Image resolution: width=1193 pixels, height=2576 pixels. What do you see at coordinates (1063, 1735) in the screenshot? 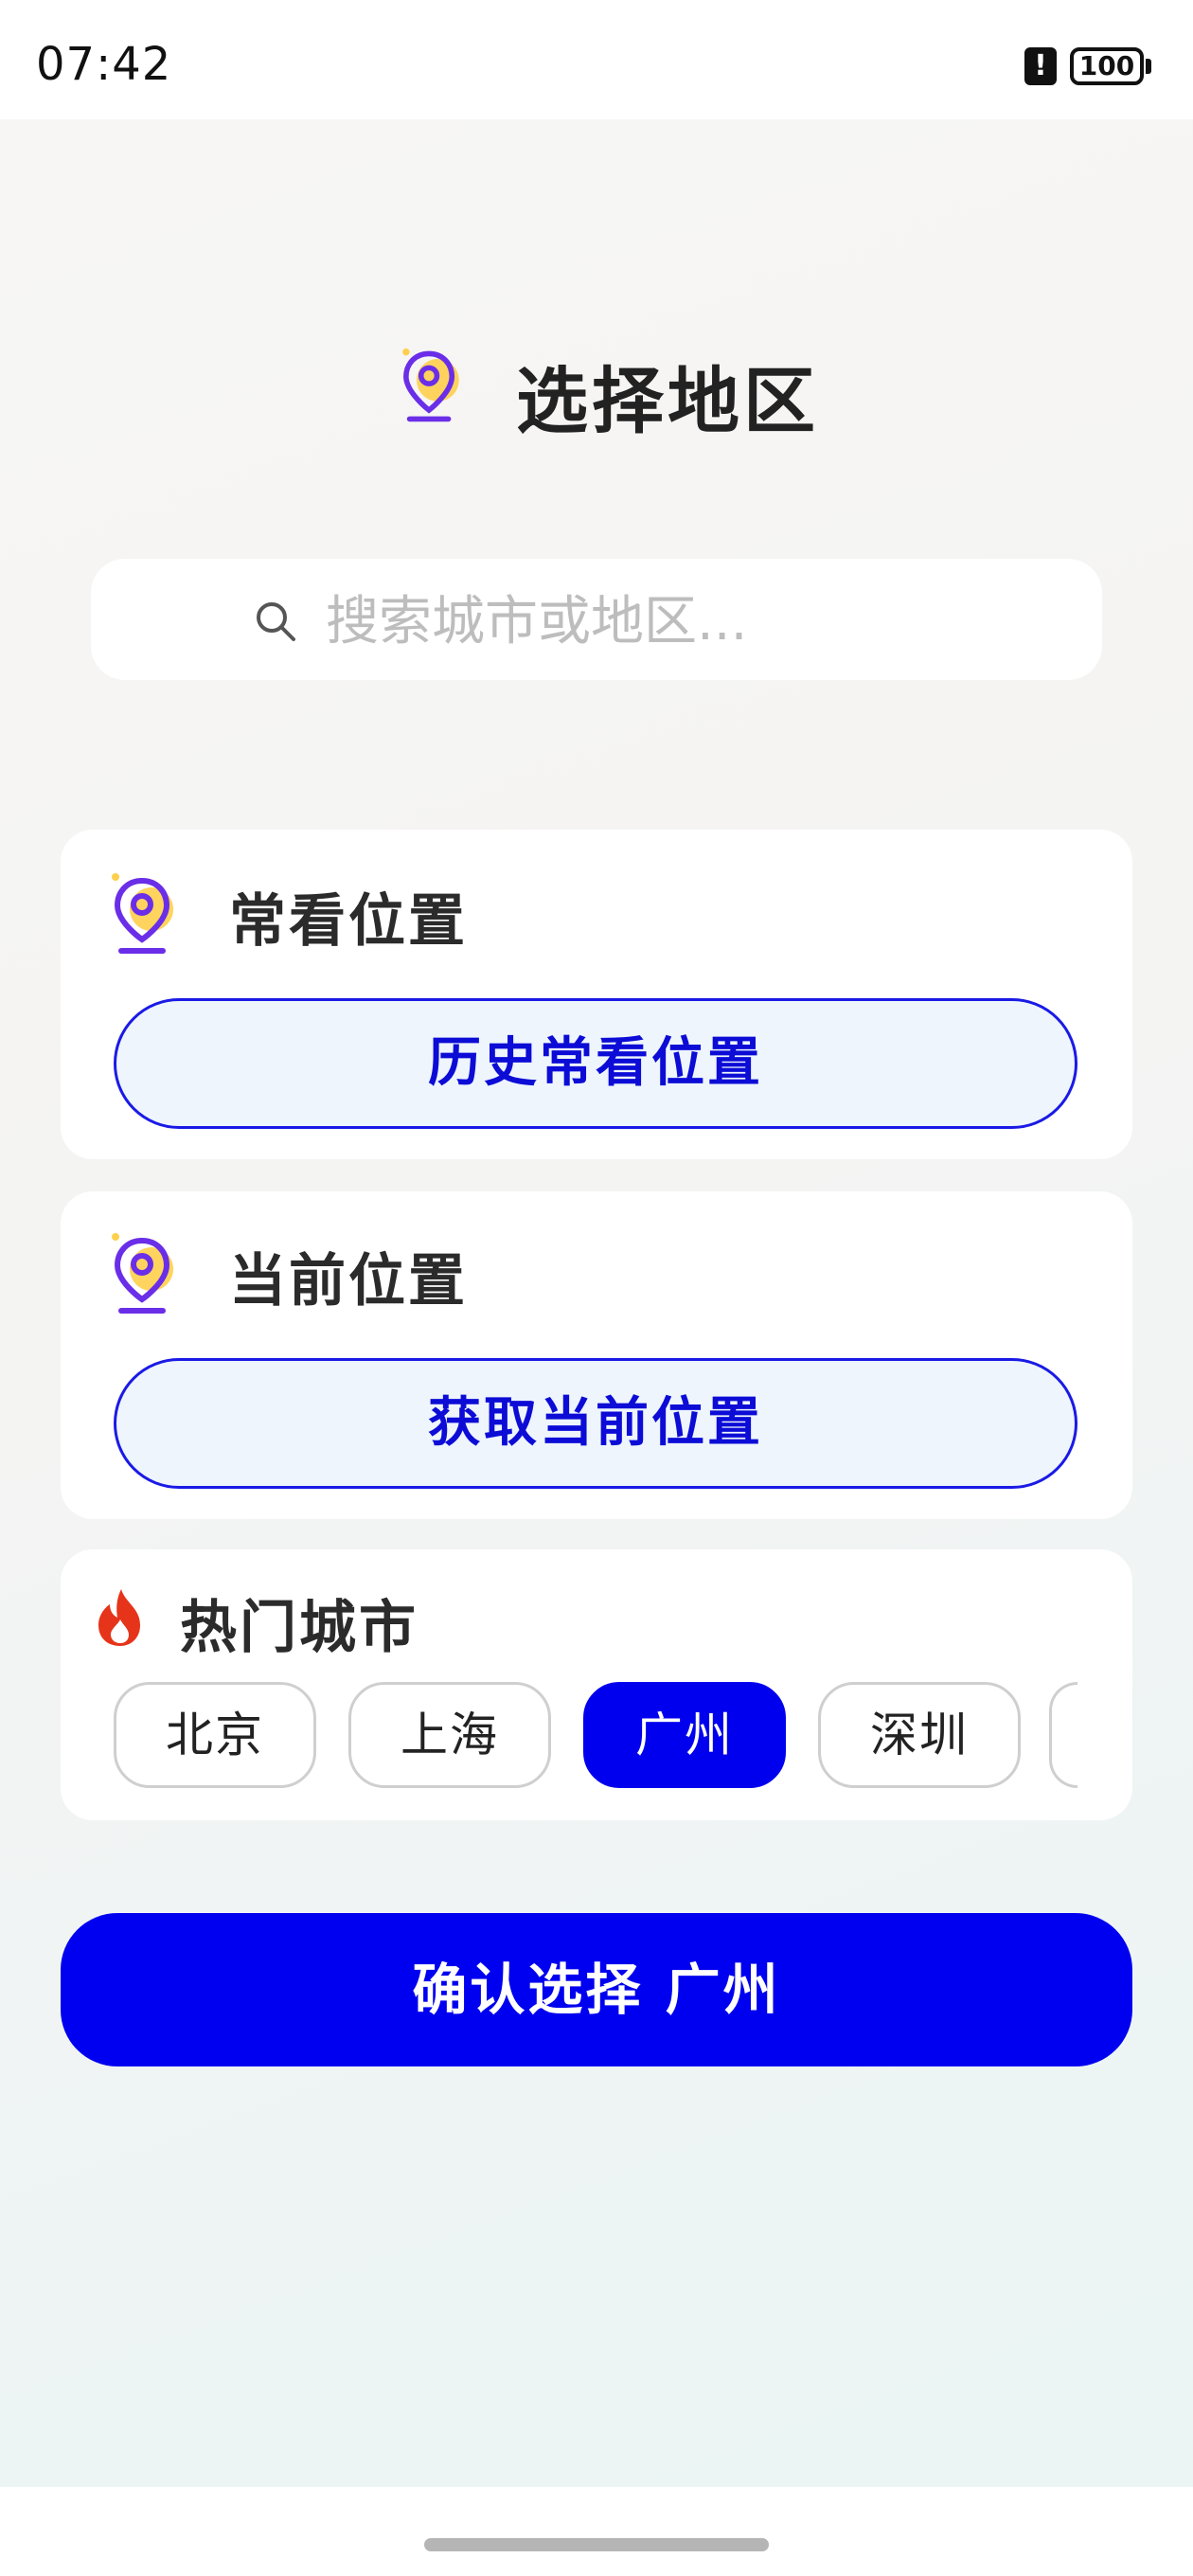
I see `city-chip-more` at bounding box center [1063, 1735].